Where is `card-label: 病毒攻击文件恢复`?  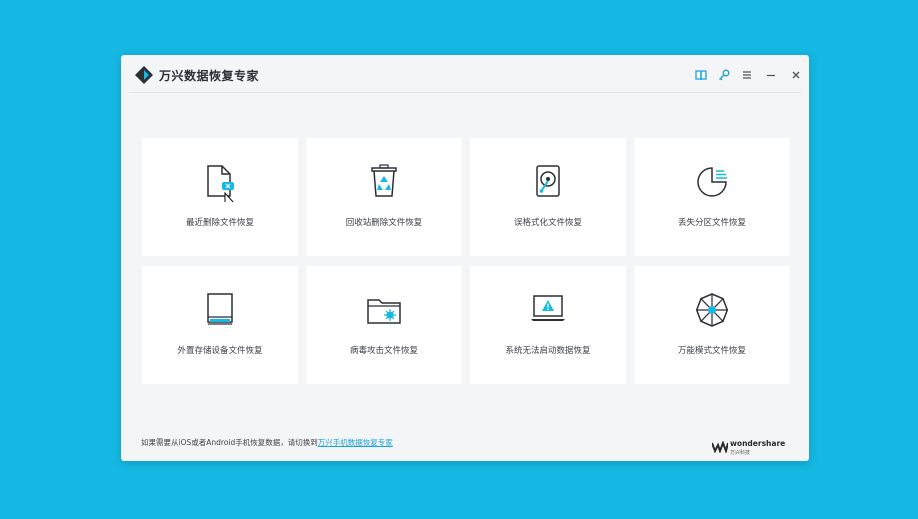 card-label: 病毒攻击文件恢复 is located at coordinates (383, 351).